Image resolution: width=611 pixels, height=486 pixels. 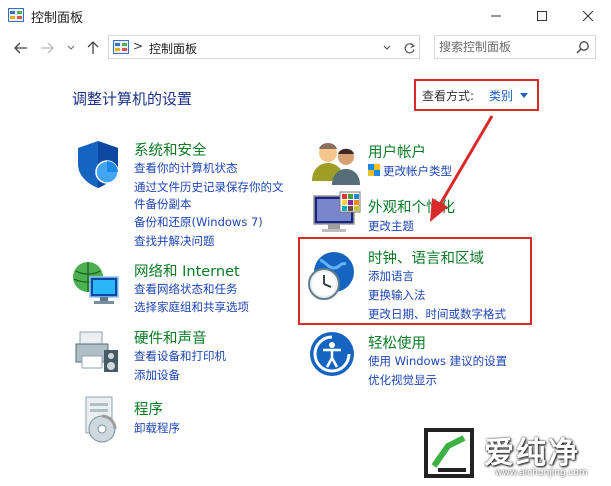 What do you see at coordinates (57, 18) in the screenshot?
I see `window-title: 控制面板` at bounding box center [57, 18].